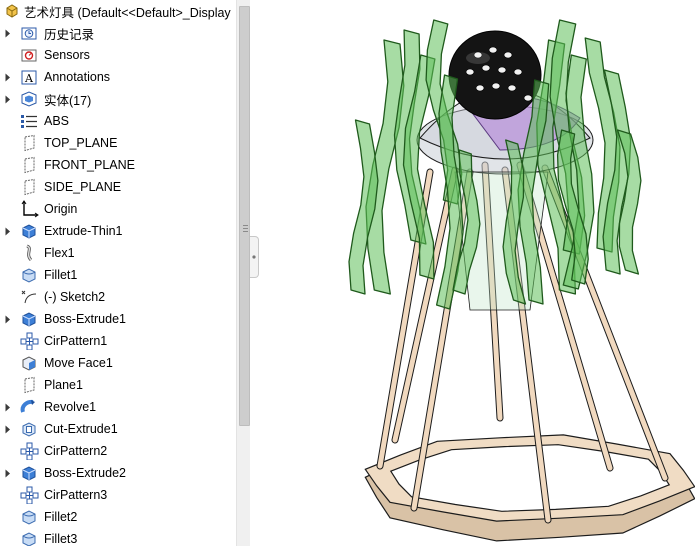 The width and height of the screenshot is (695, 551). Describe the element at coordinates (118, 77) in the screenshot. I see `tree-item-annotations: A Annotations` at that location.